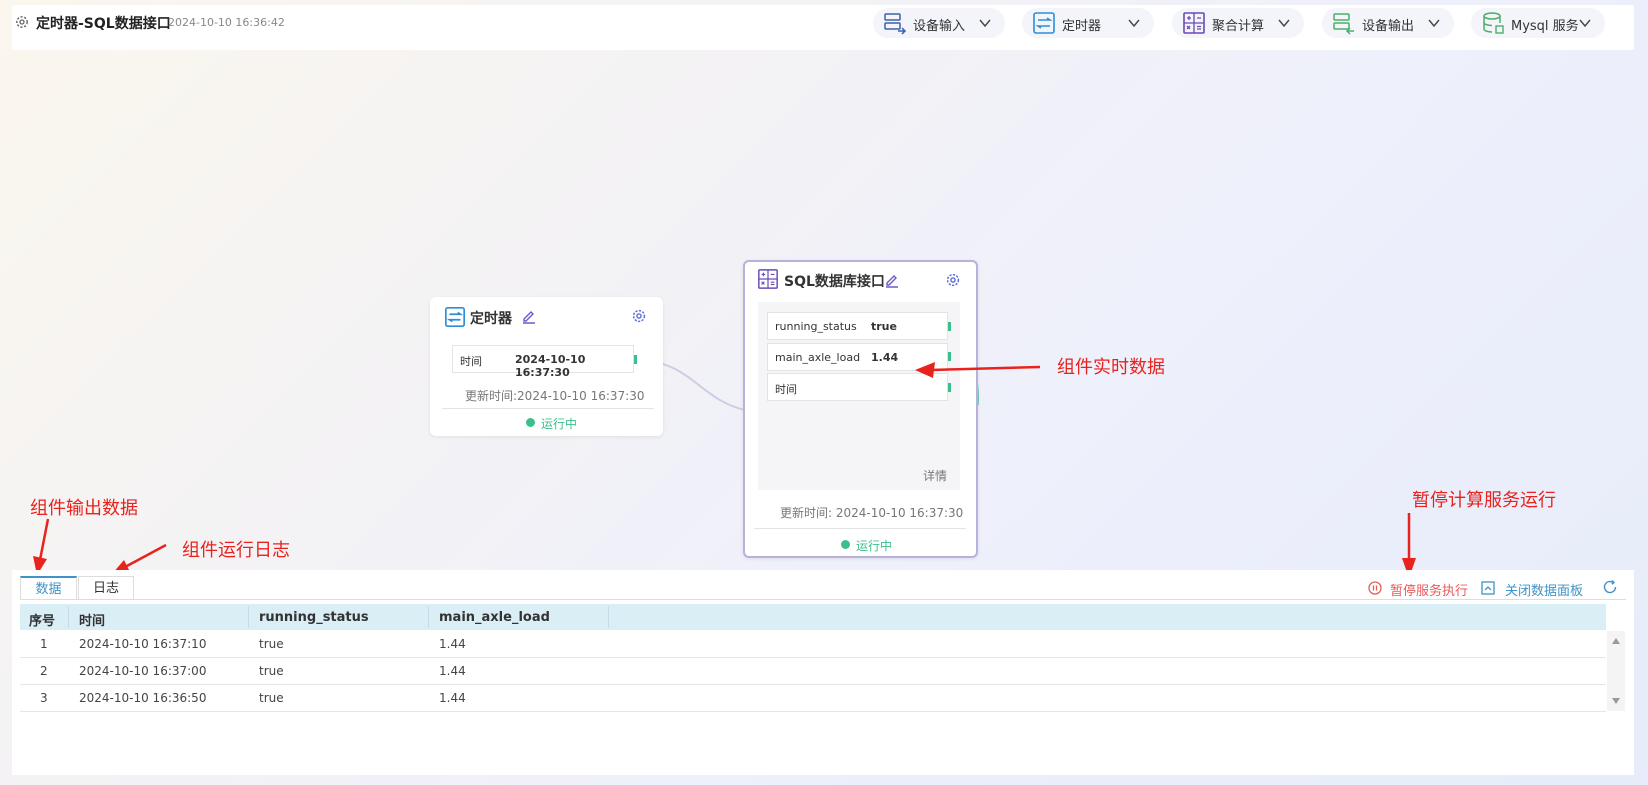 The height and width of the screenshot is (785, 1648). Describe the element at coordinates (1429, 589) in the screenshot. I see `pause-service-button: 暂停服务执行` at that location.